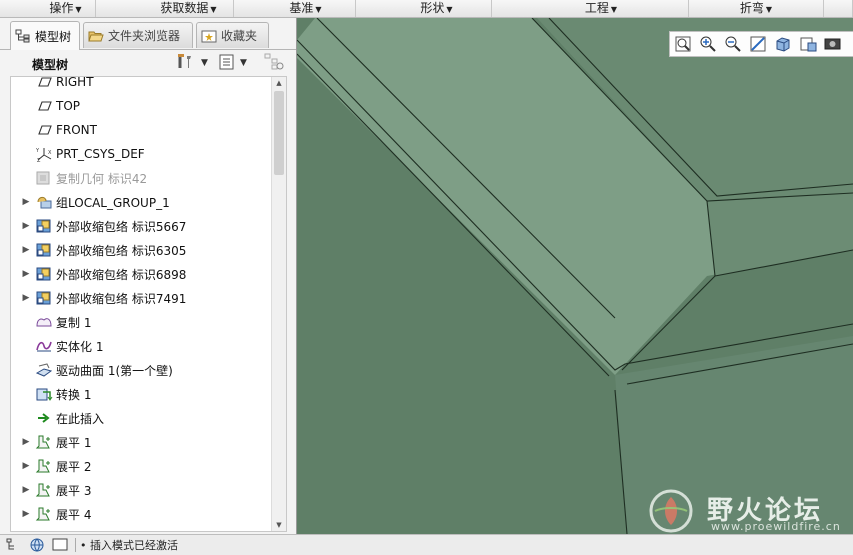 This screenshot has height=555, width=853. What do you see at coordinates (142, 322) in the screenshot?
I see `tree-item: 复制 1` at bounding box center [142, 322].